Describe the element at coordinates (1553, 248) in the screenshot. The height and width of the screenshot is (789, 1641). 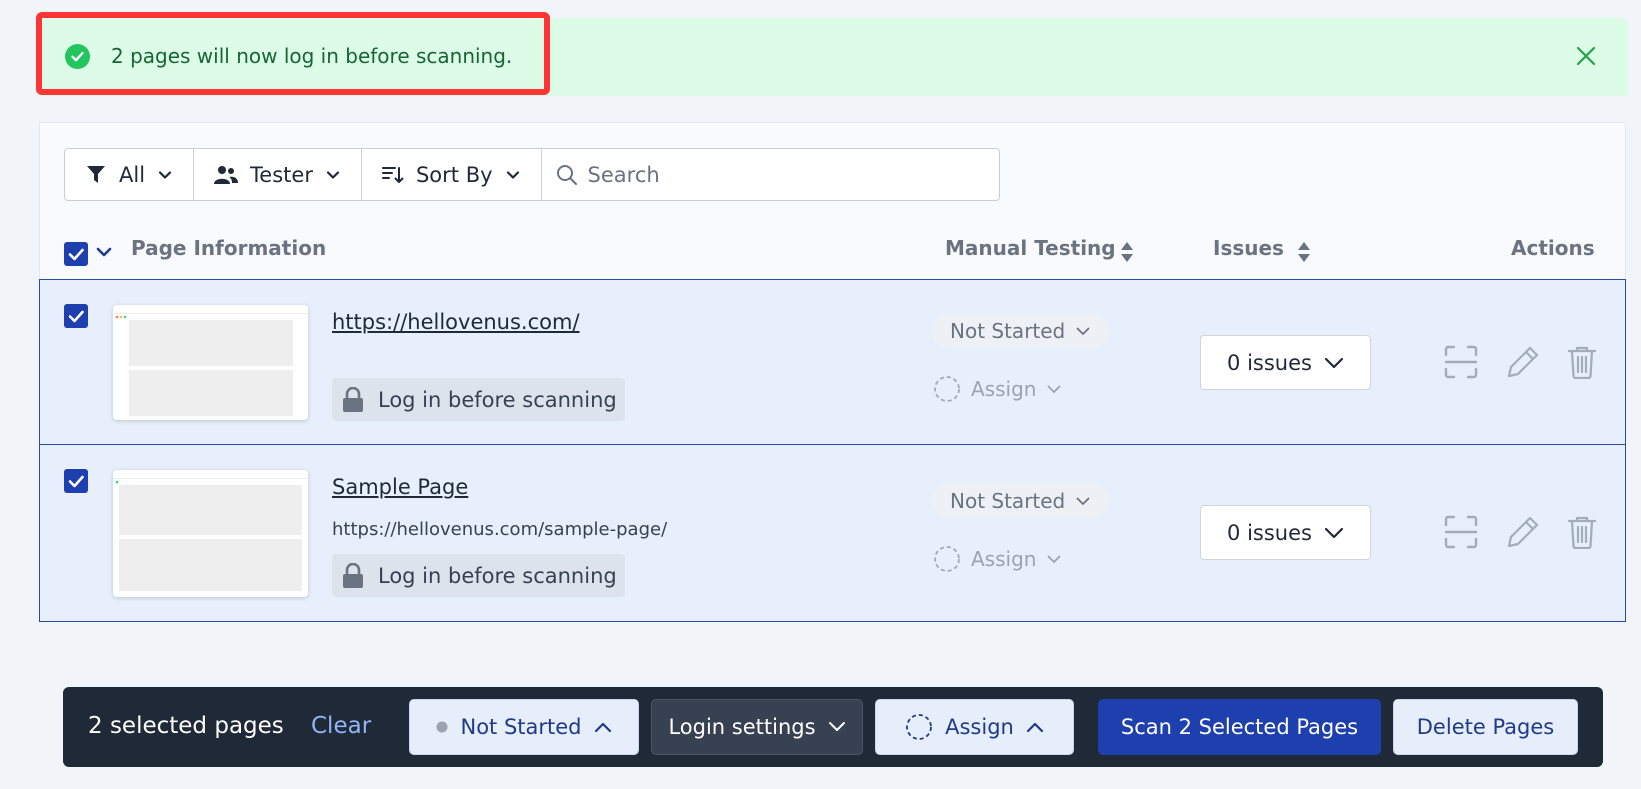
I see `actions-header: Actions` at that location.